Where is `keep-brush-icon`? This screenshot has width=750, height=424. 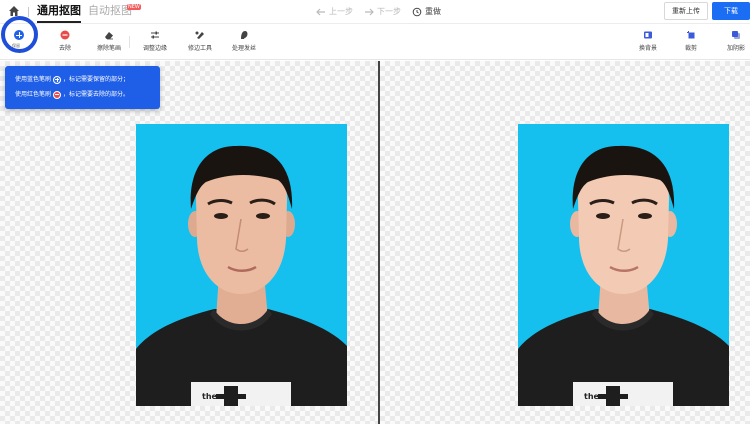
keep-brush-icon is located at coordinates (19, 35).